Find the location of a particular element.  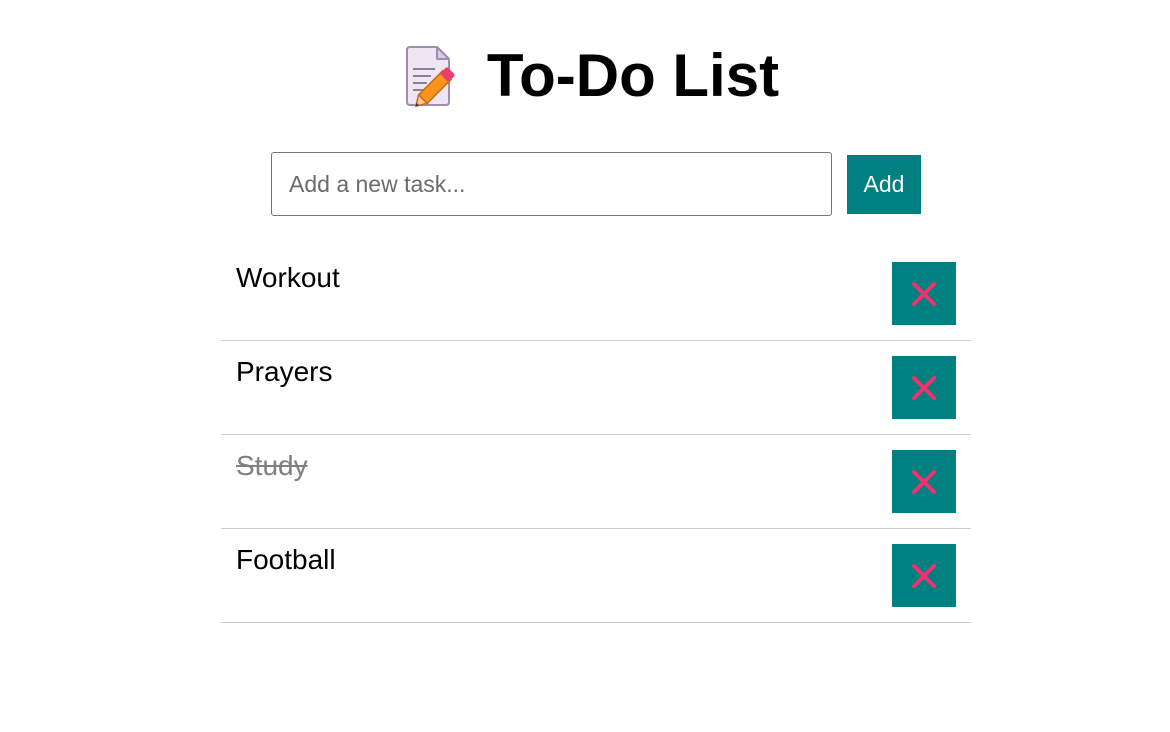

task-label: Workout is located at coordinates (288, 278).